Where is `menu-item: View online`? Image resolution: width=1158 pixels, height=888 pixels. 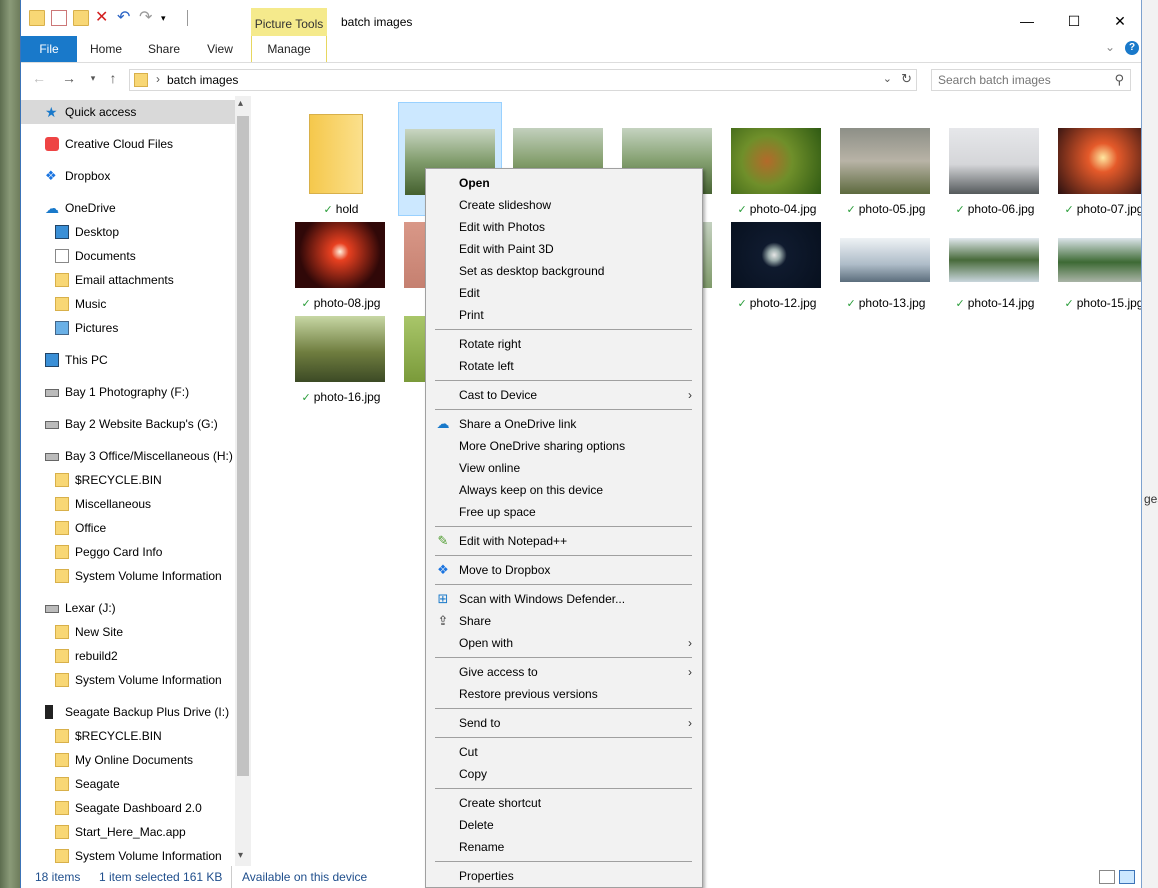 menu-item: View online is located at coordinates (564, 468).